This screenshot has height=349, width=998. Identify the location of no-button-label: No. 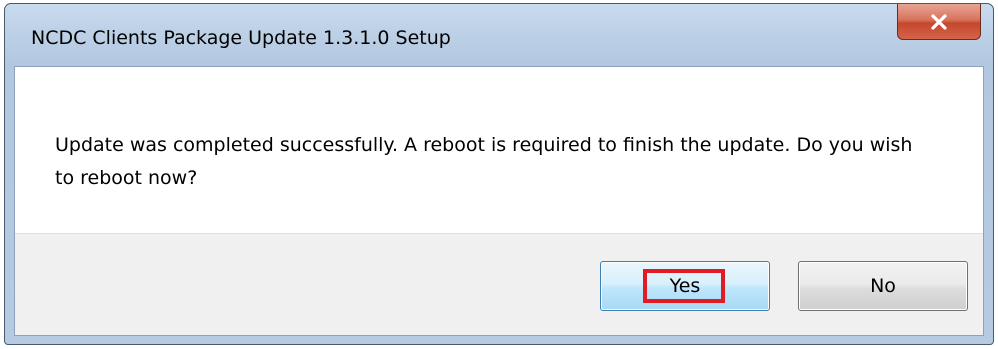
(883, 286).